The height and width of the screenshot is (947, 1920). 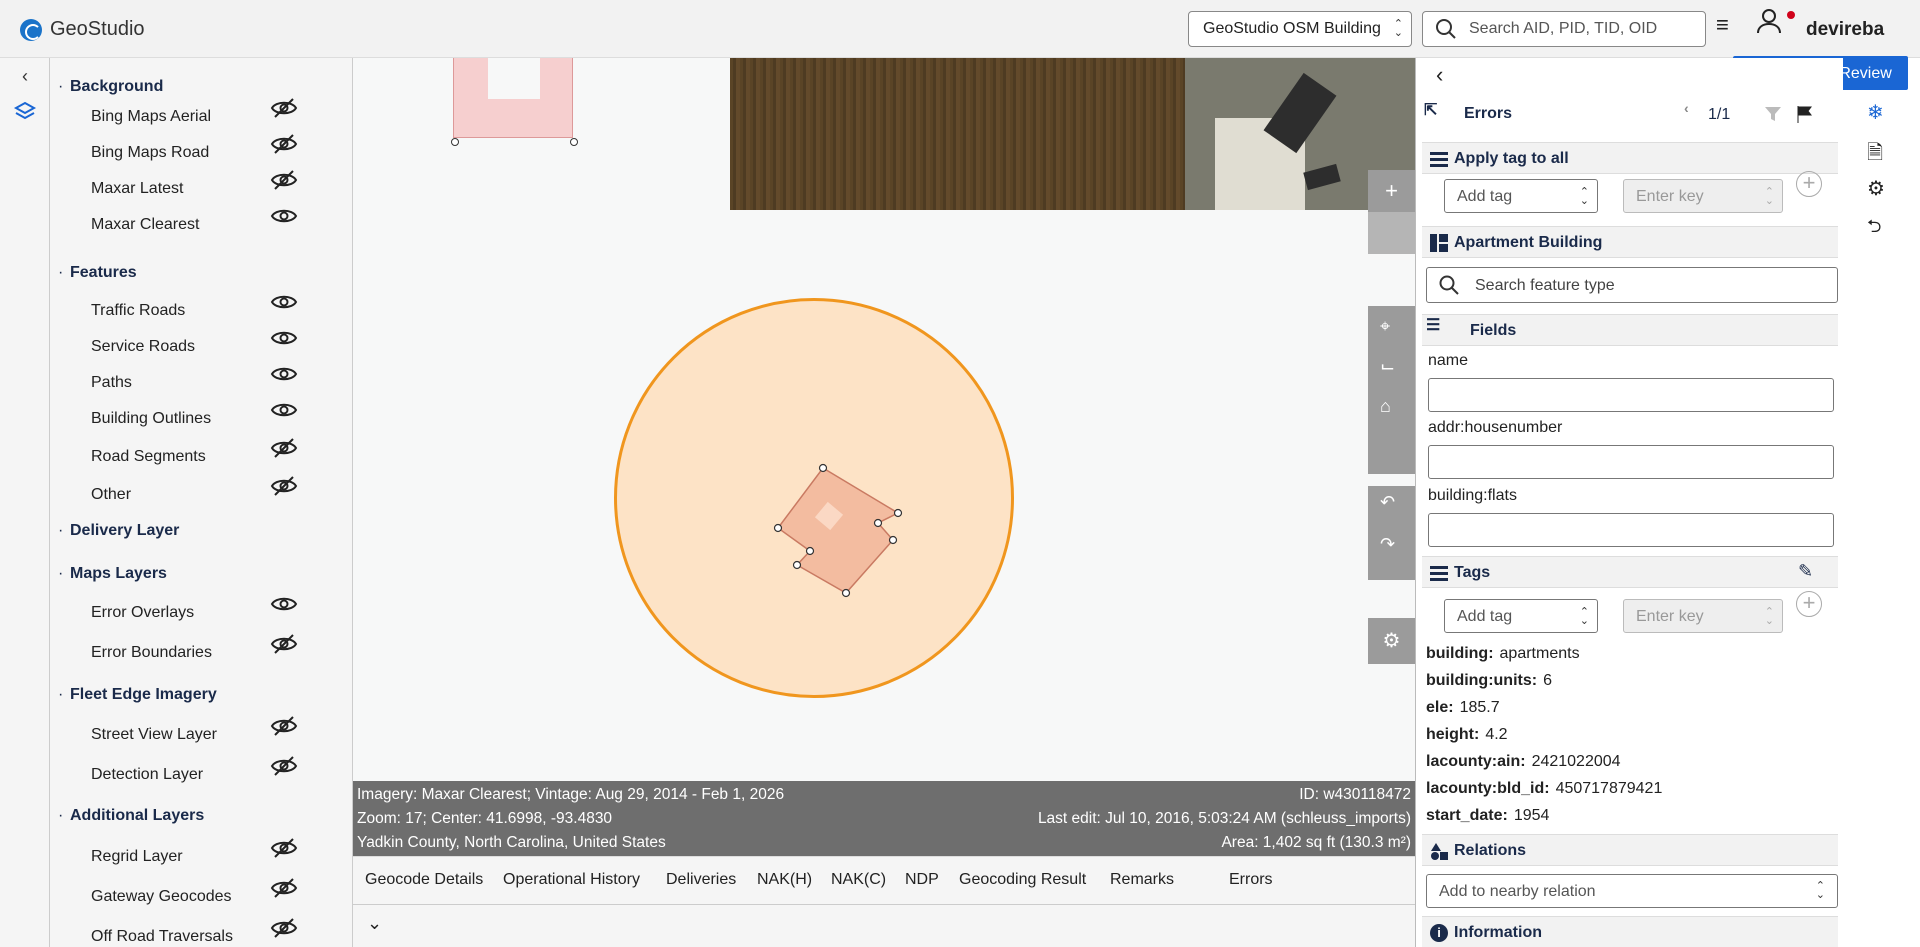 I want to click on flats-field, so click(x=1631, y=530).